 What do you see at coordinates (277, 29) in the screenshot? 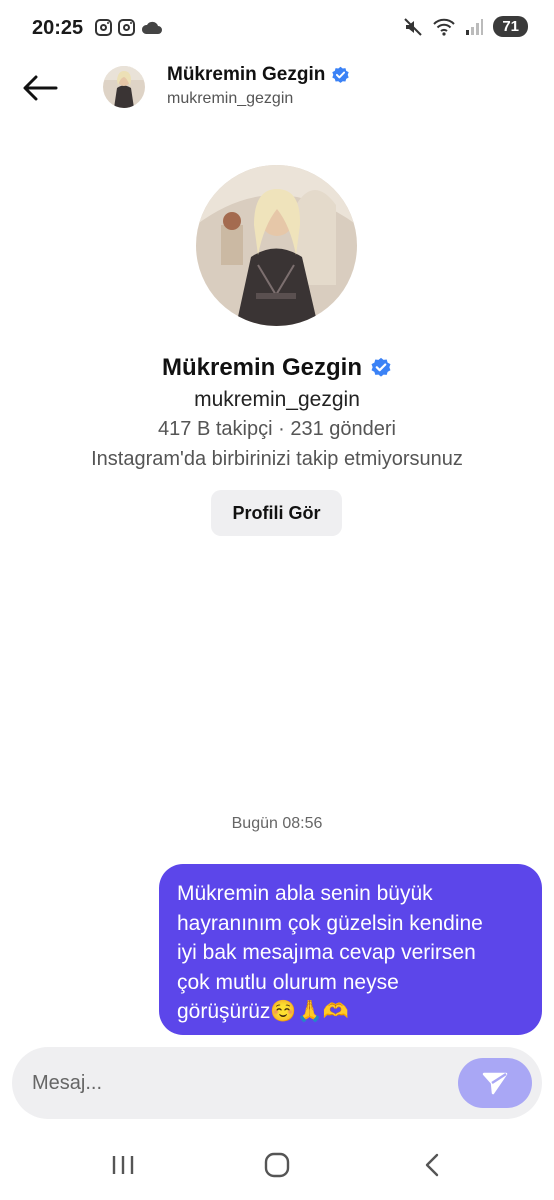
I see `status-bar: 20:25 71` at bounding box center [277, 29].